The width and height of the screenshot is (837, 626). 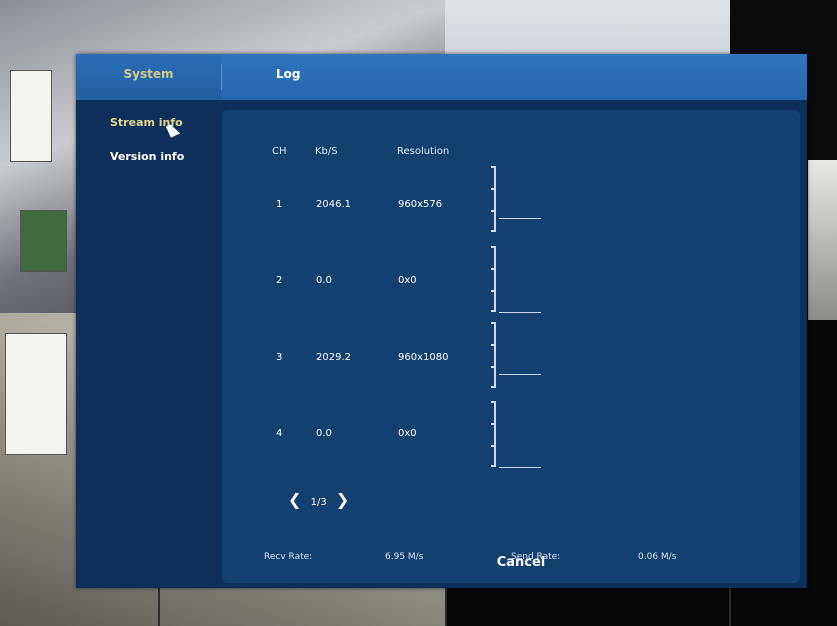 What do you see at coordinates (279, 357) in the screenshot?
I see `row-3-ch: 3` at bounding box center [279, 357].